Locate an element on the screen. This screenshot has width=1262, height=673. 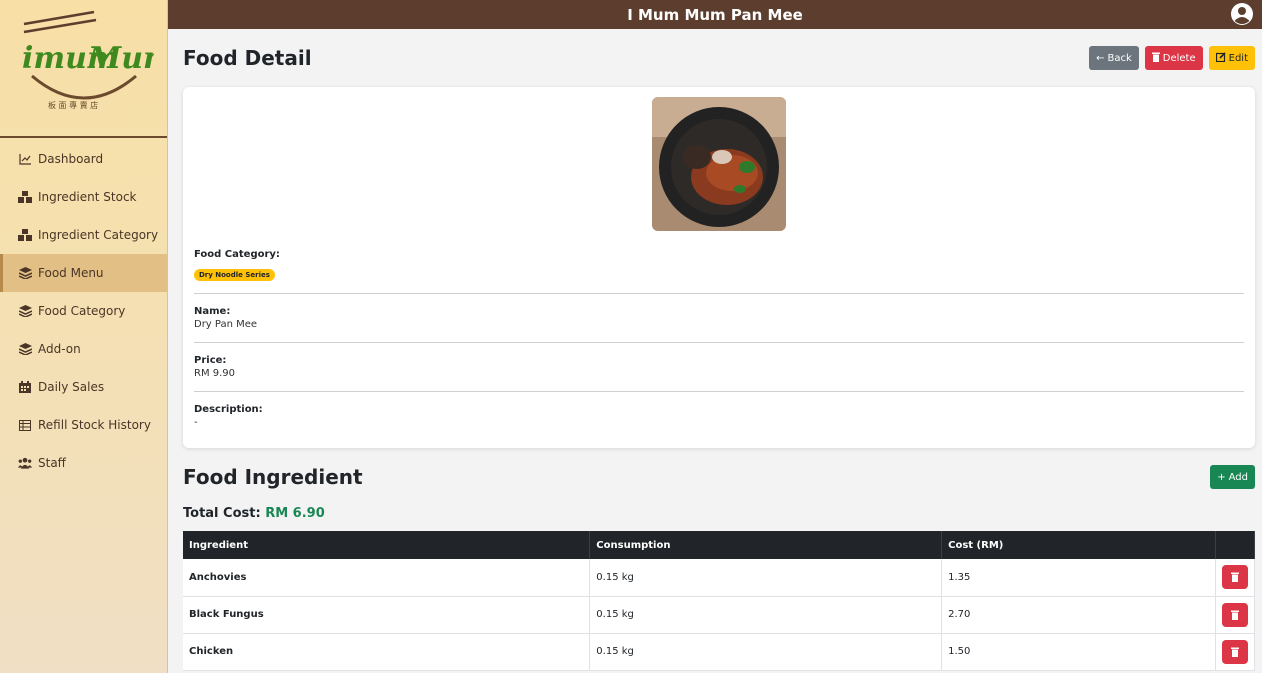
total-cost: Total Cost: RM 6.90 is located at coordinates (719, 513).